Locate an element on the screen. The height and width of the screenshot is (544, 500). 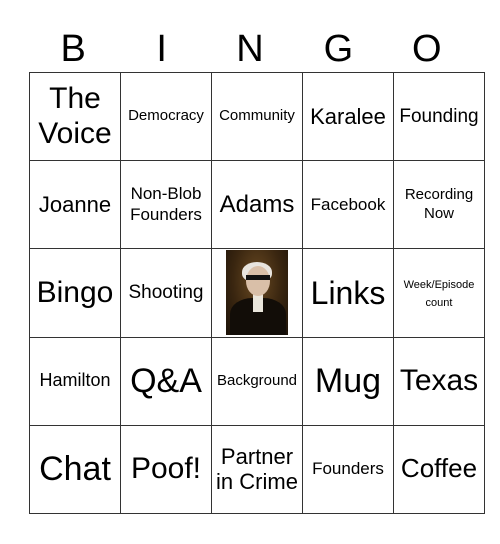
cell-label: Community is located at coordinates (257, 116).